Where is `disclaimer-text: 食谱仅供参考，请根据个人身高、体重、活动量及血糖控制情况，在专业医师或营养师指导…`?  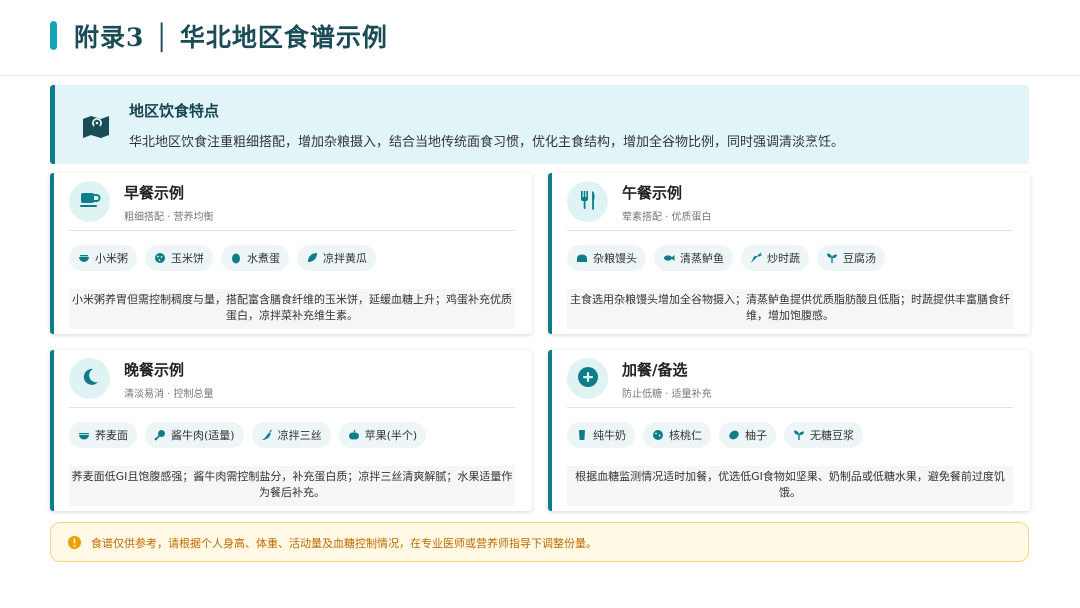
disclaimer-text: 食谱仅供参考，请根据个人身高、体重、活动量及血糖控制情况，在专业医师或营养师指导… is located at coordinates (344, 543).